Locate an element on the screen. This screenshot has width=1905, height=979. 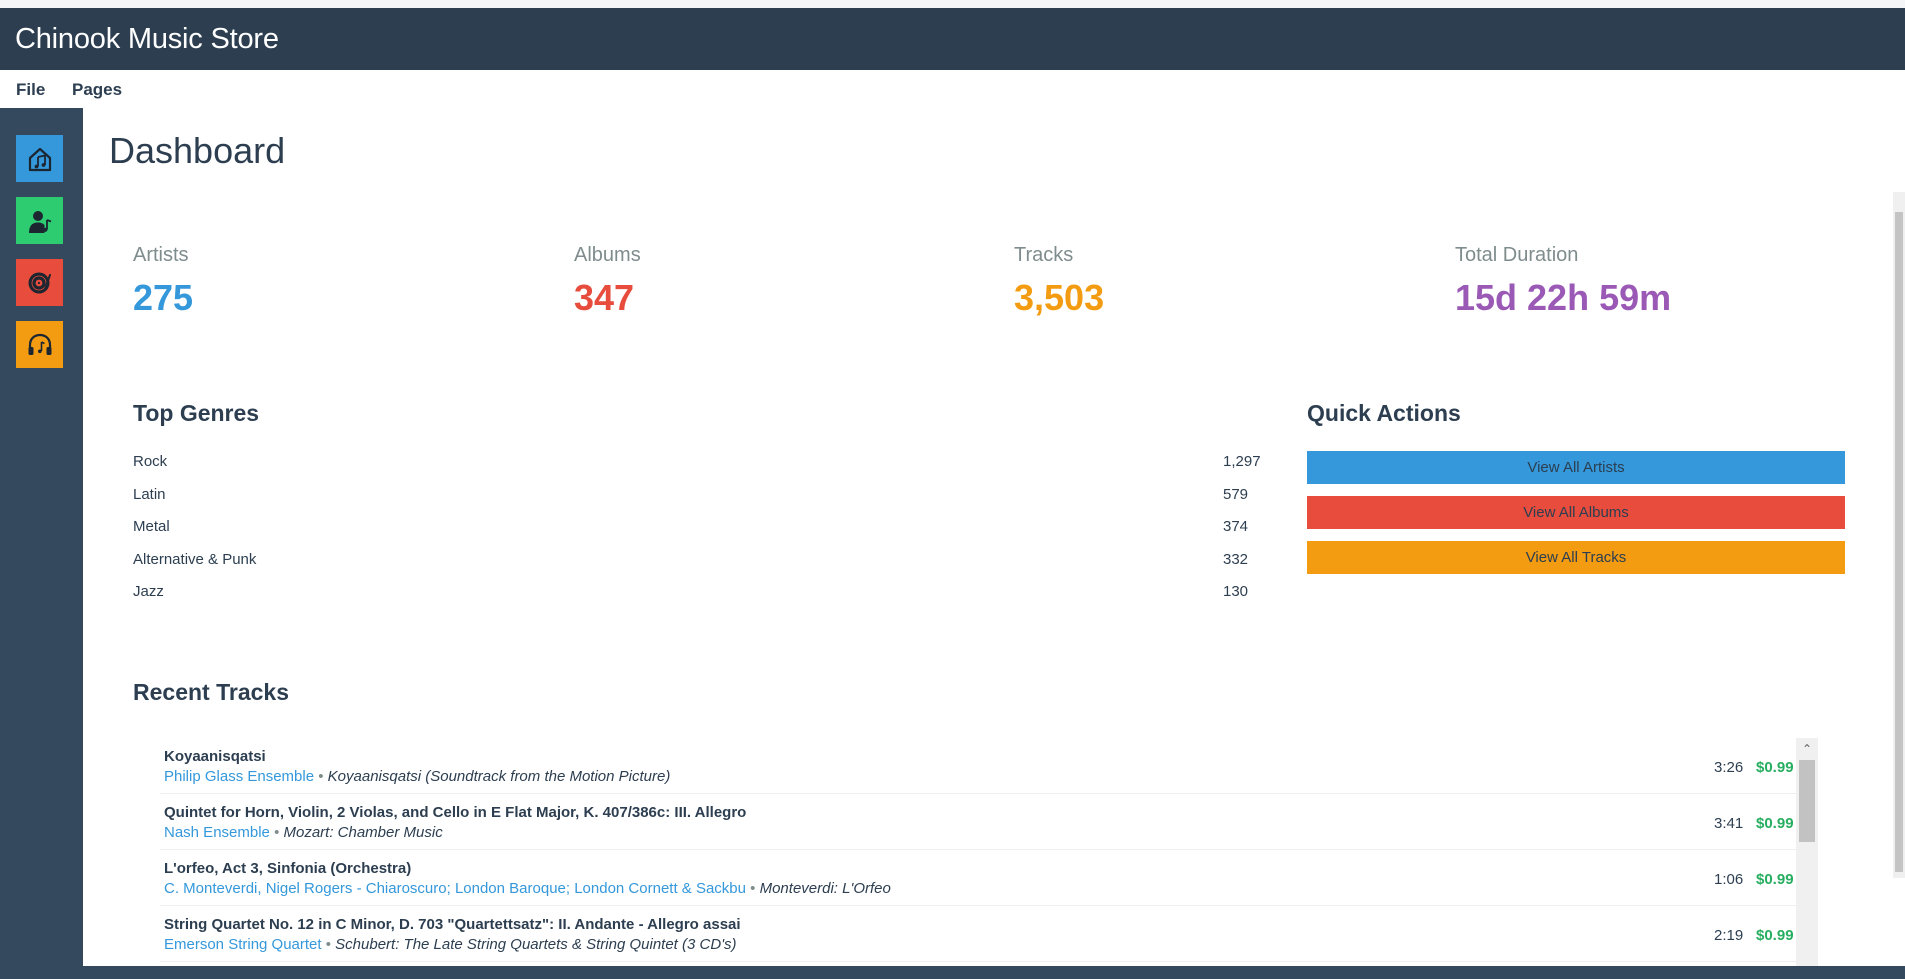
stat-tracks: Tracks 3,503 is located at coordinates (1059, 281).